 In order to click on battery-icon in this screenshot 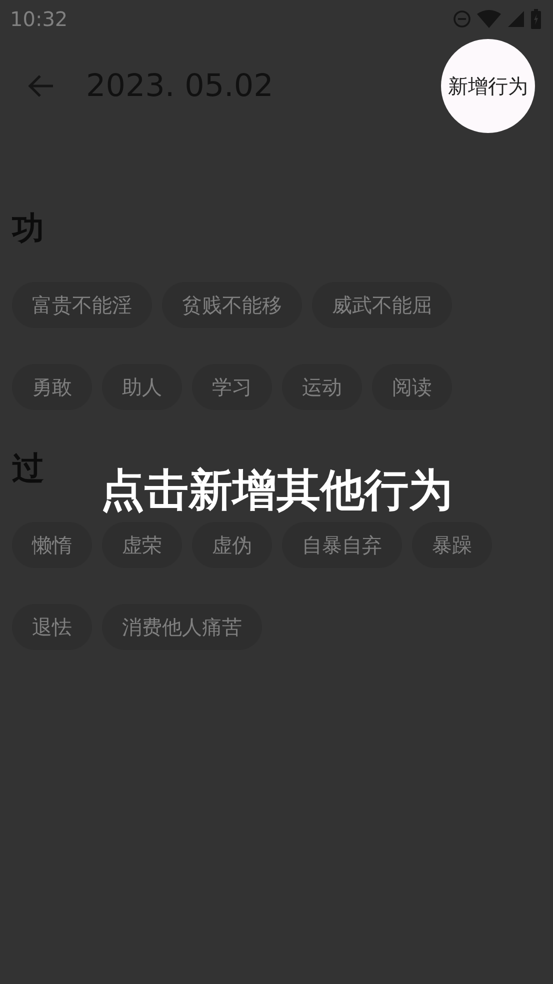, I will do `click(536, 19)`.